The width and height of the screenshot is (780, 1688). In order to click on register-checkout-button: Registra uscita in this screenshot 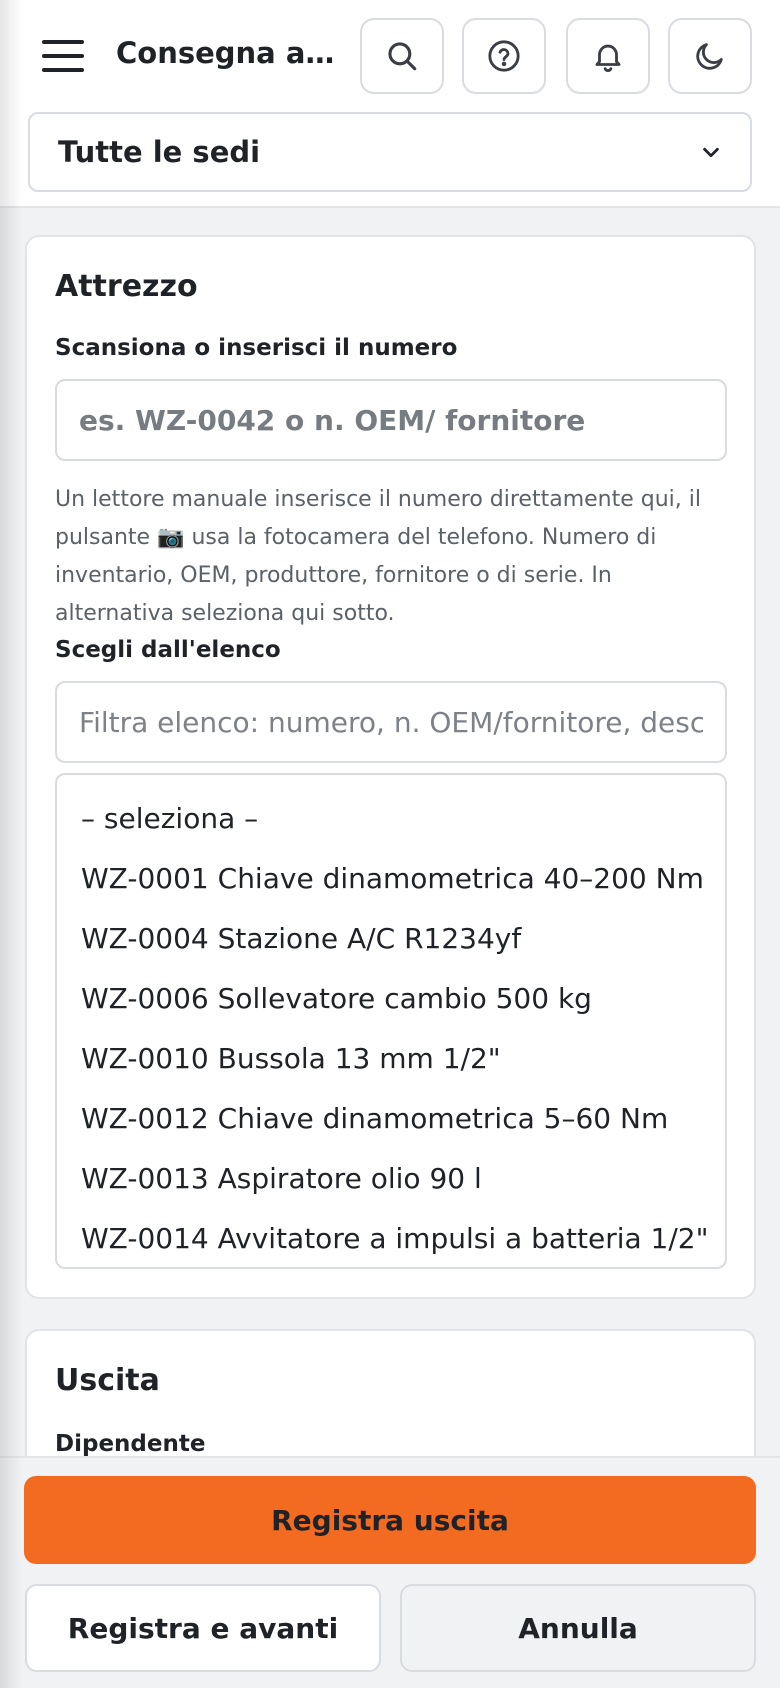, I will do `click(390, 1520)`.